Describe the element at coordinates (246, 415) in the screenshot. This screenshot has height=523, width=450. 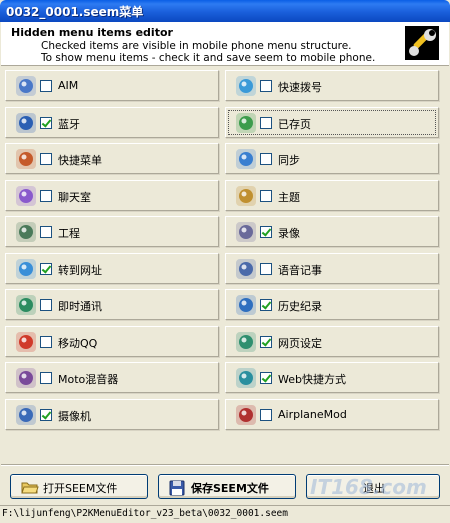
I see `airplane-mode-icon` at that location.